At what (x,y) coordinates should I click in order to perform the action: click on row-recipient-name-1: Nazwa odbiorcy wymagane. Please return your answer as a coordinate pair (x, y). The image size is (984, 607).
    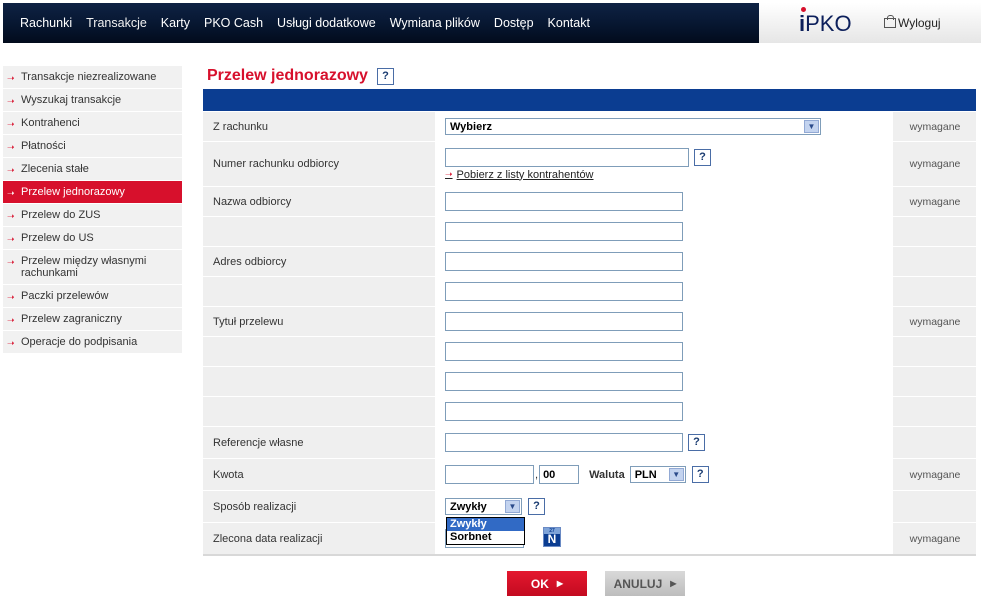
    Looking at the image, I should click on (589, 201).